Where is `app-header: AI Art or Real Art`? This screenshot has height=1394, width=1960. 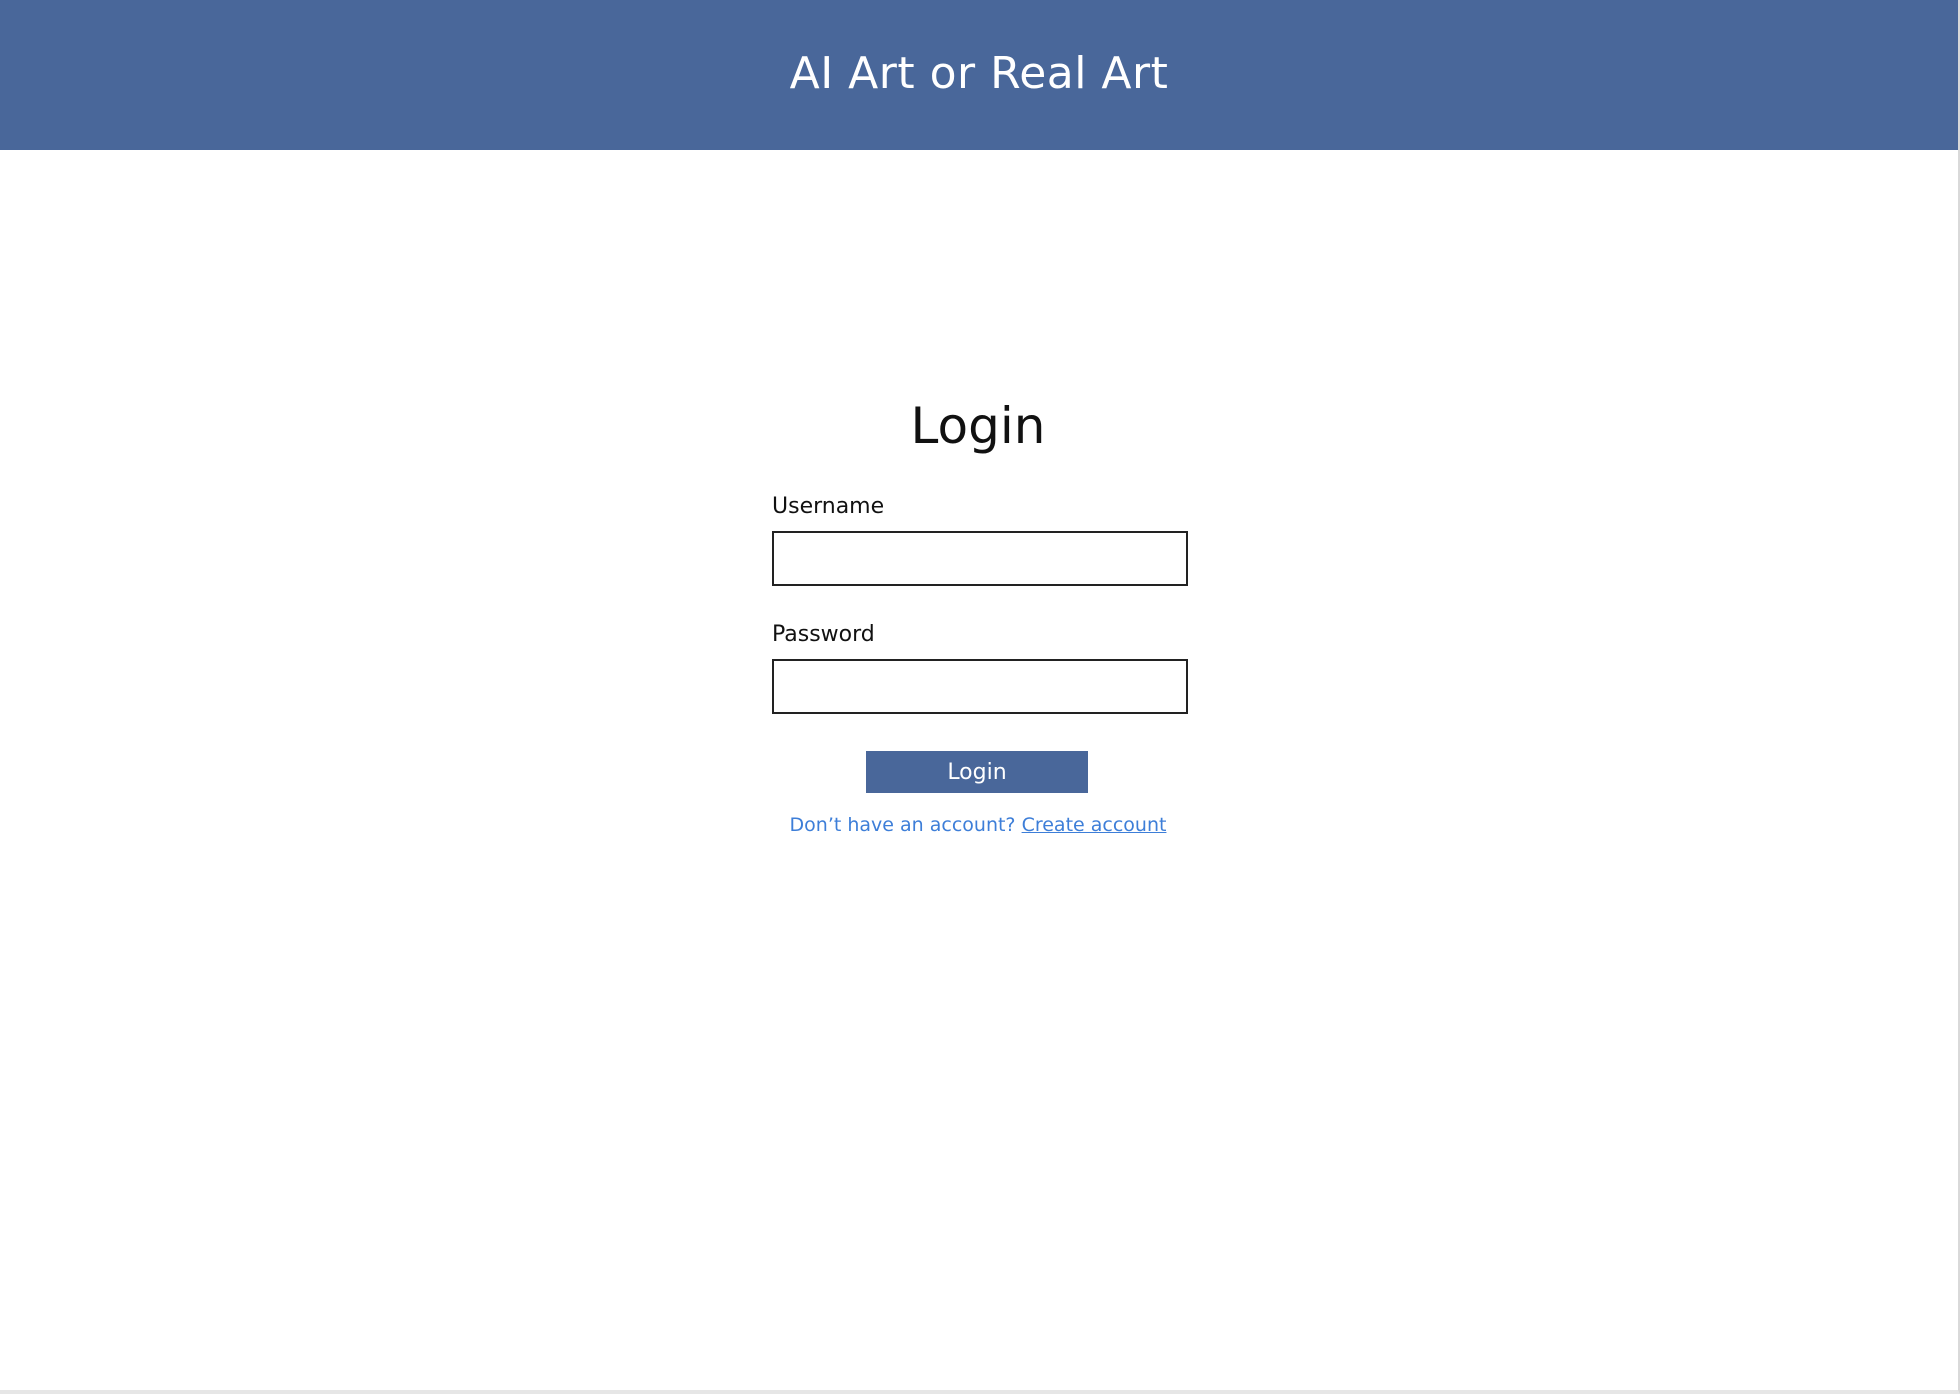
app-header: AI Art or Real Art is located at coordinates (979, 75).